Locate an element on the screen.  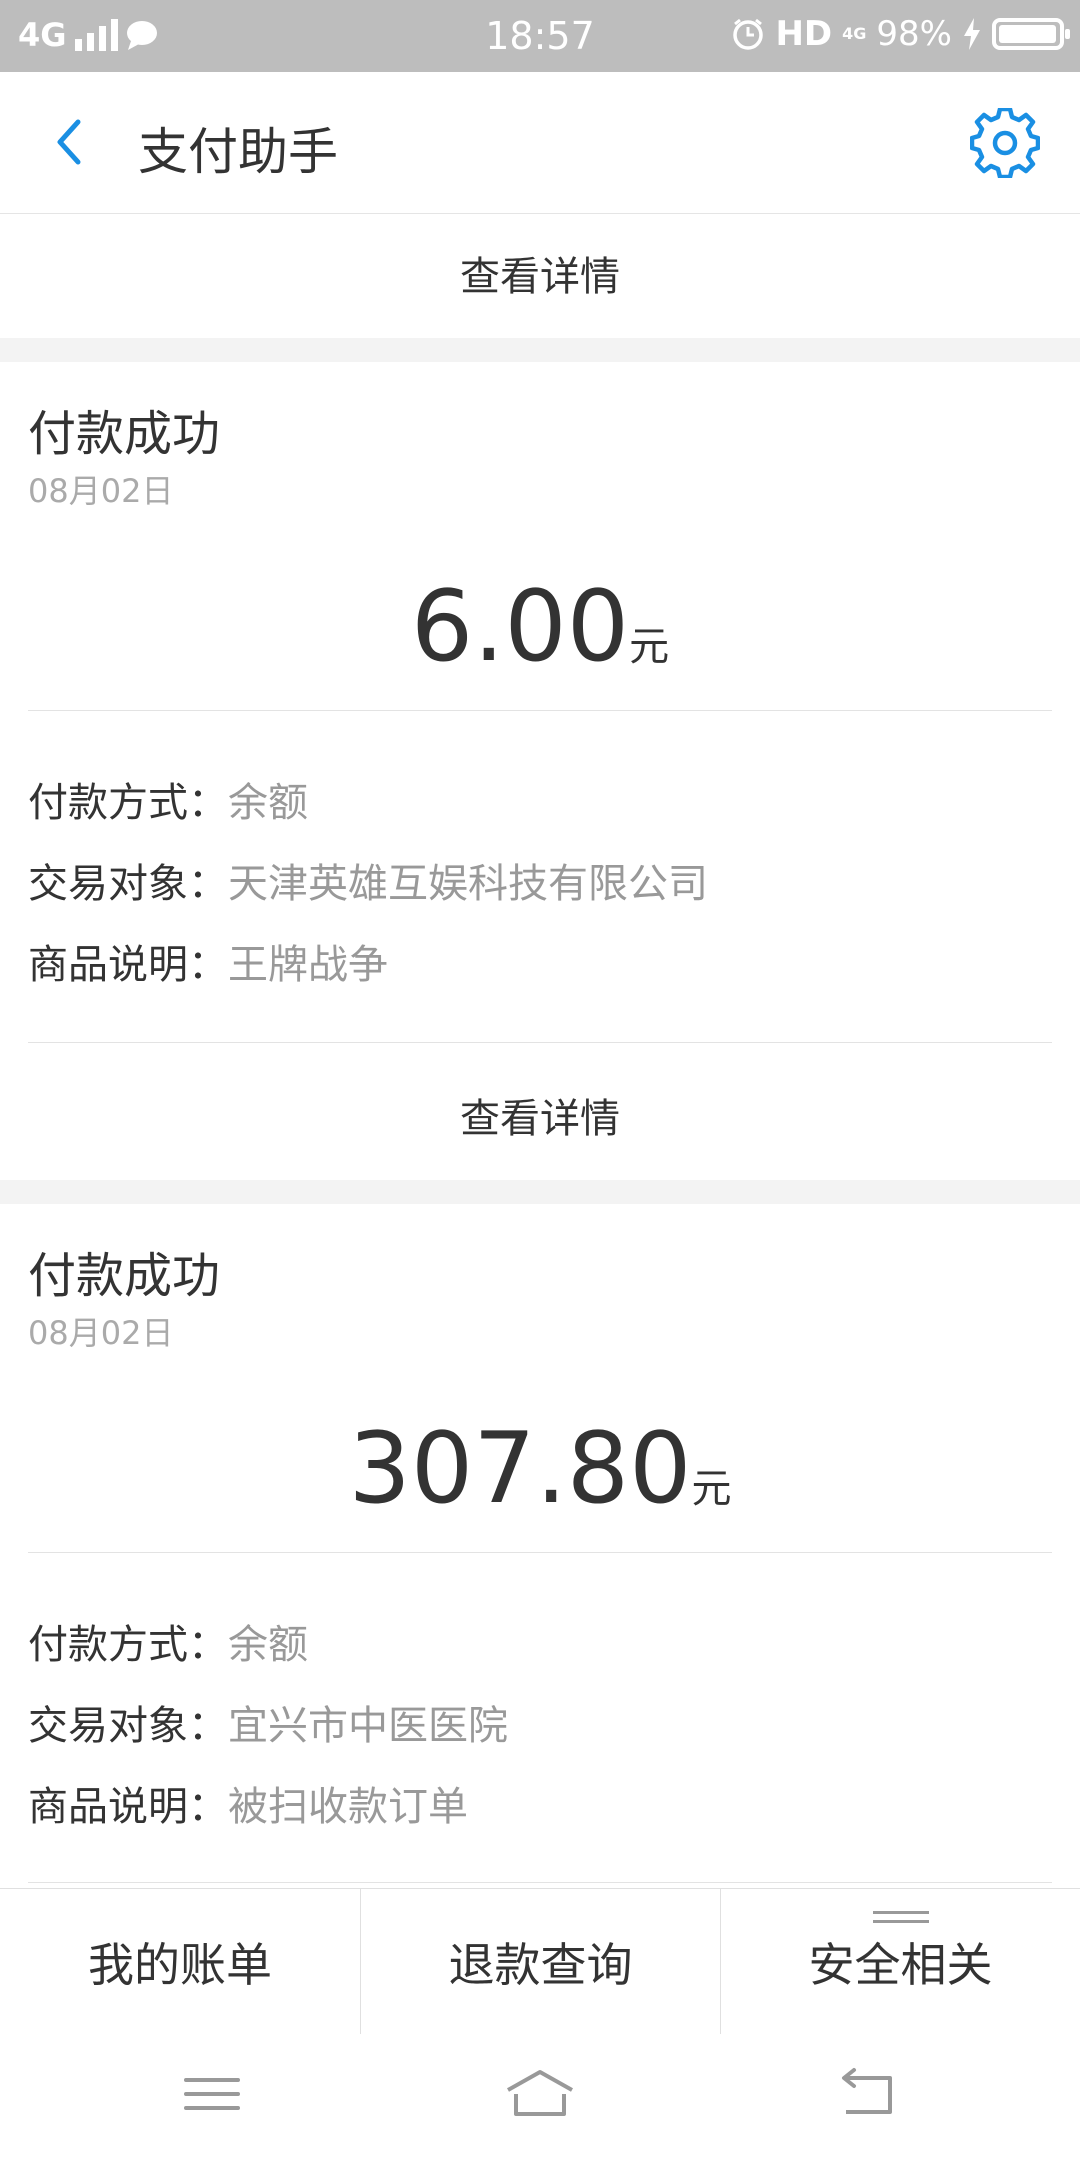
tab-security: 安全相关 is located at coordinates (900, 1962).